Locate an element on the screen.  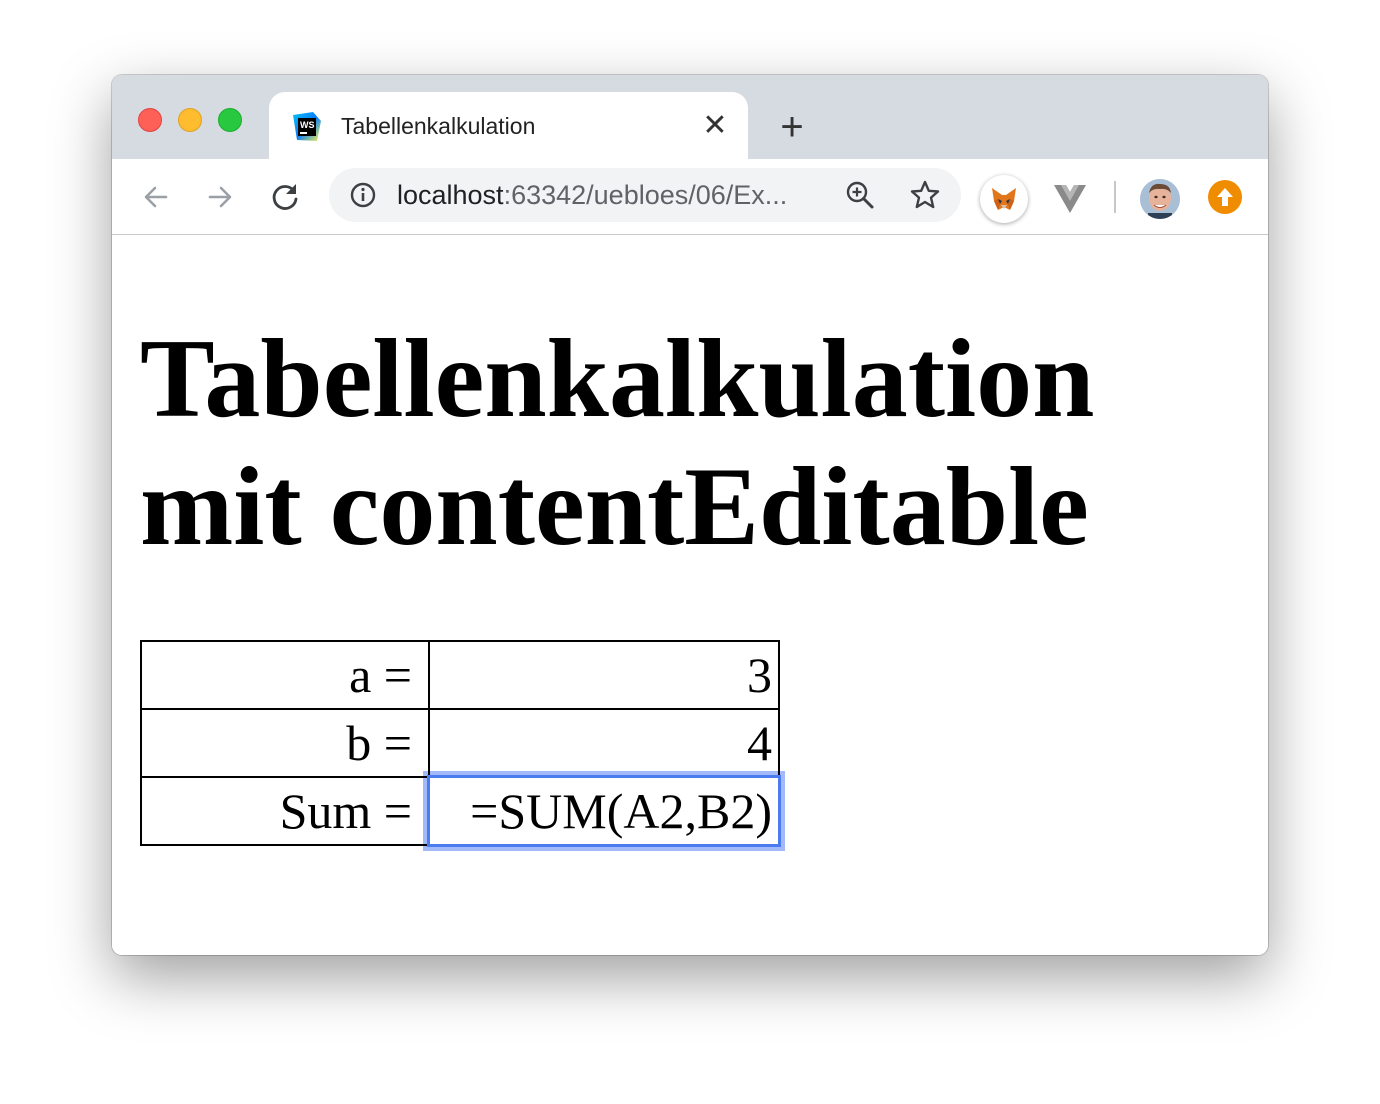
row-label-b: b = is located at coordinates (285, 743).